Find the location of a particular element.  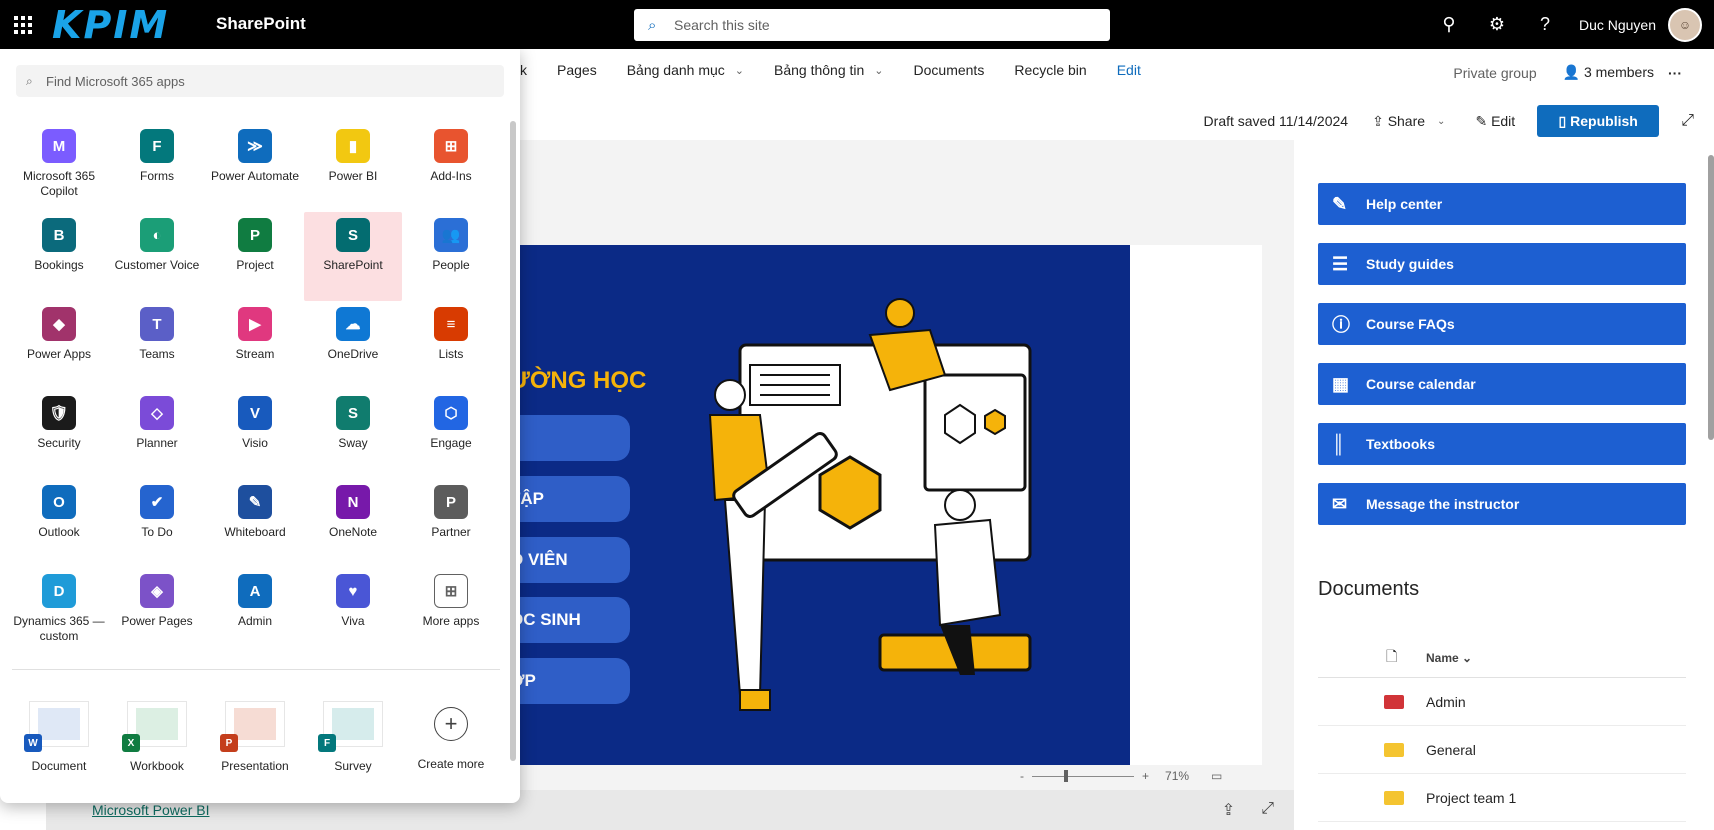

column-name: Name ⌄ is located at coordinates (1449, 658).